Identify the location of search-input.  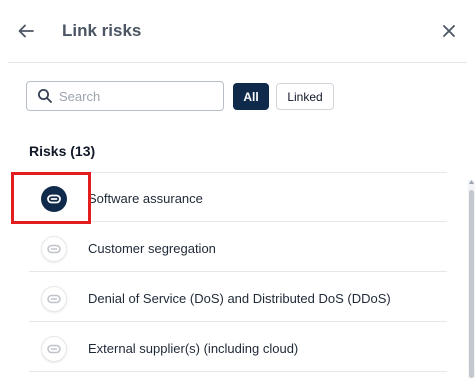
(136, 96).